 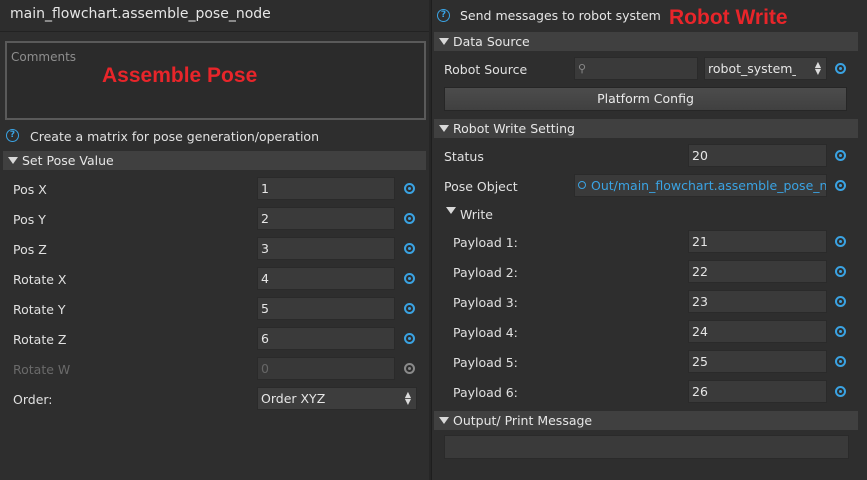 What do you see at coordinates (485, 242) in the screenshot?
I see `payload-1-label: Payload 1:` at bounding box center [485, 242].